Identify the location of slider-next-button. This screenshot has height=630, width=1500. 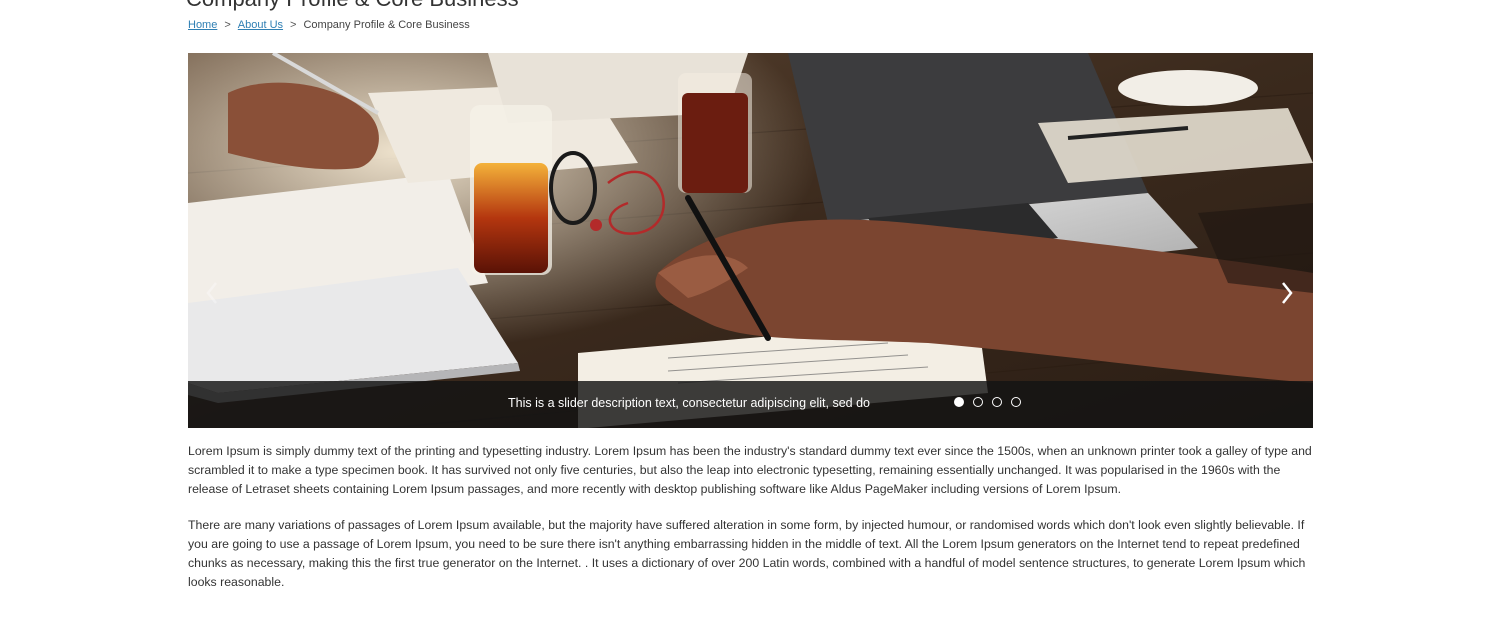
(1287, 293).